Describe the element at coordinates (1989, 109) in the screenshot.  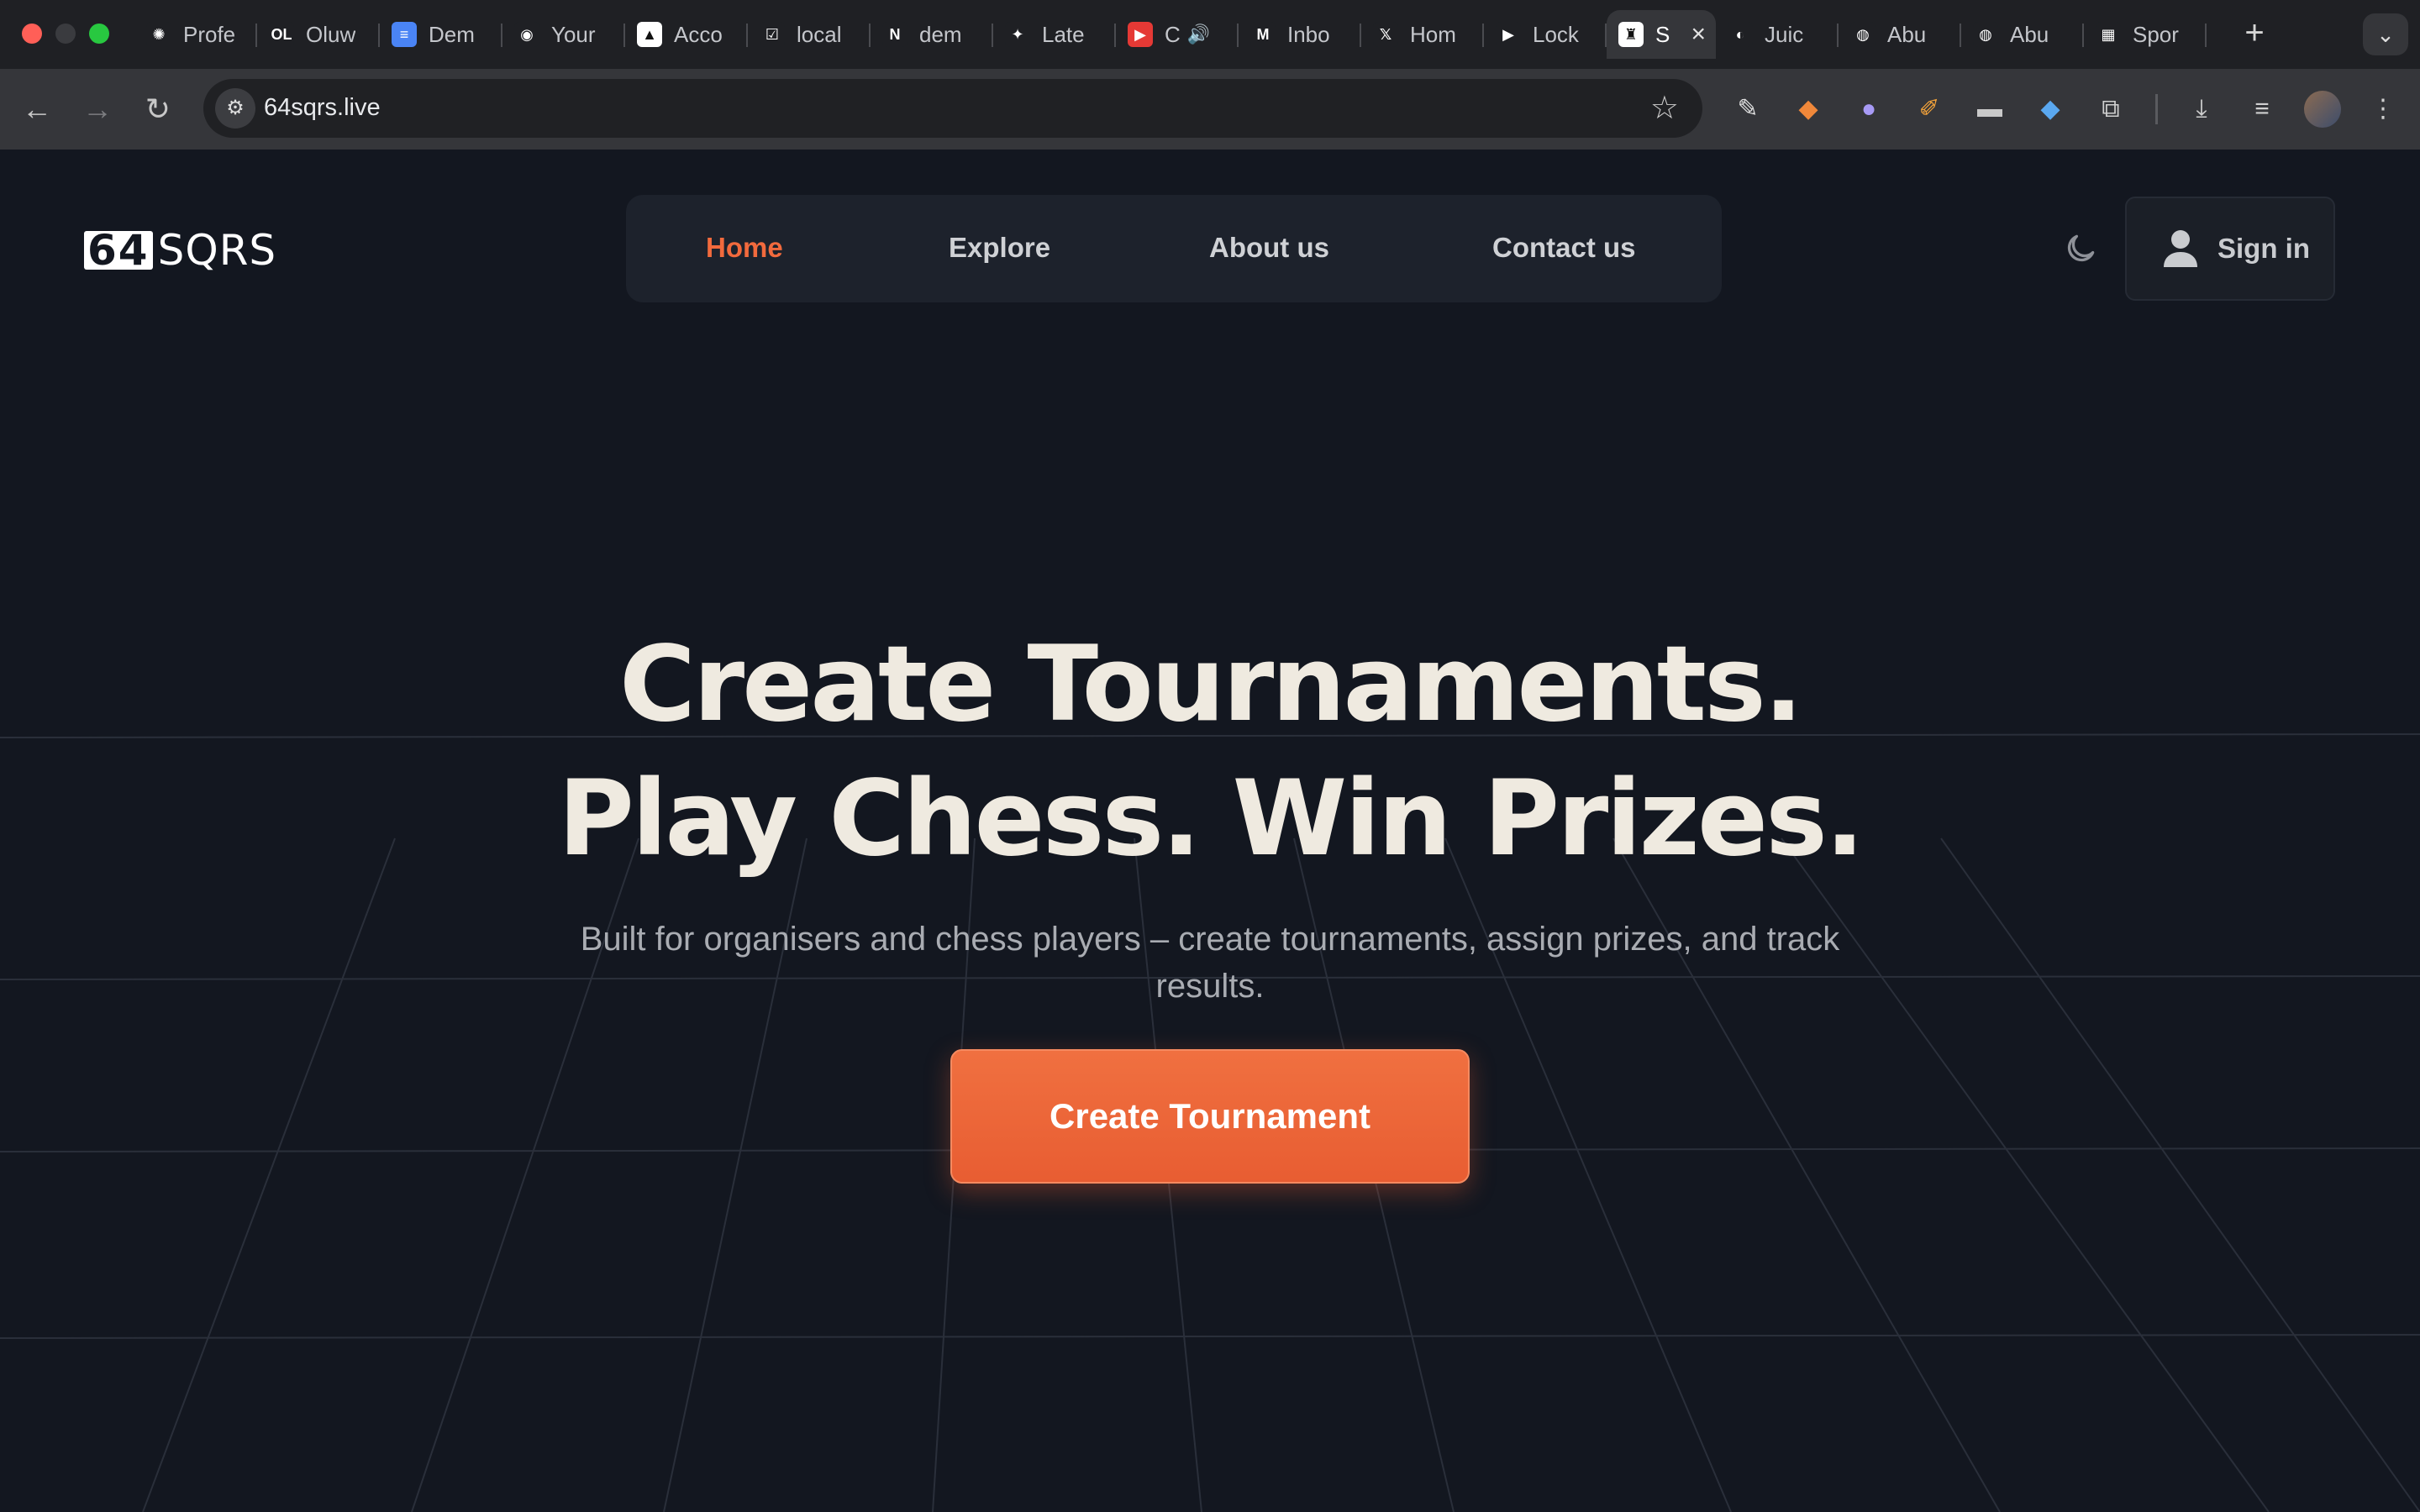
I see `storage-extension-icon: ▬` at that location.